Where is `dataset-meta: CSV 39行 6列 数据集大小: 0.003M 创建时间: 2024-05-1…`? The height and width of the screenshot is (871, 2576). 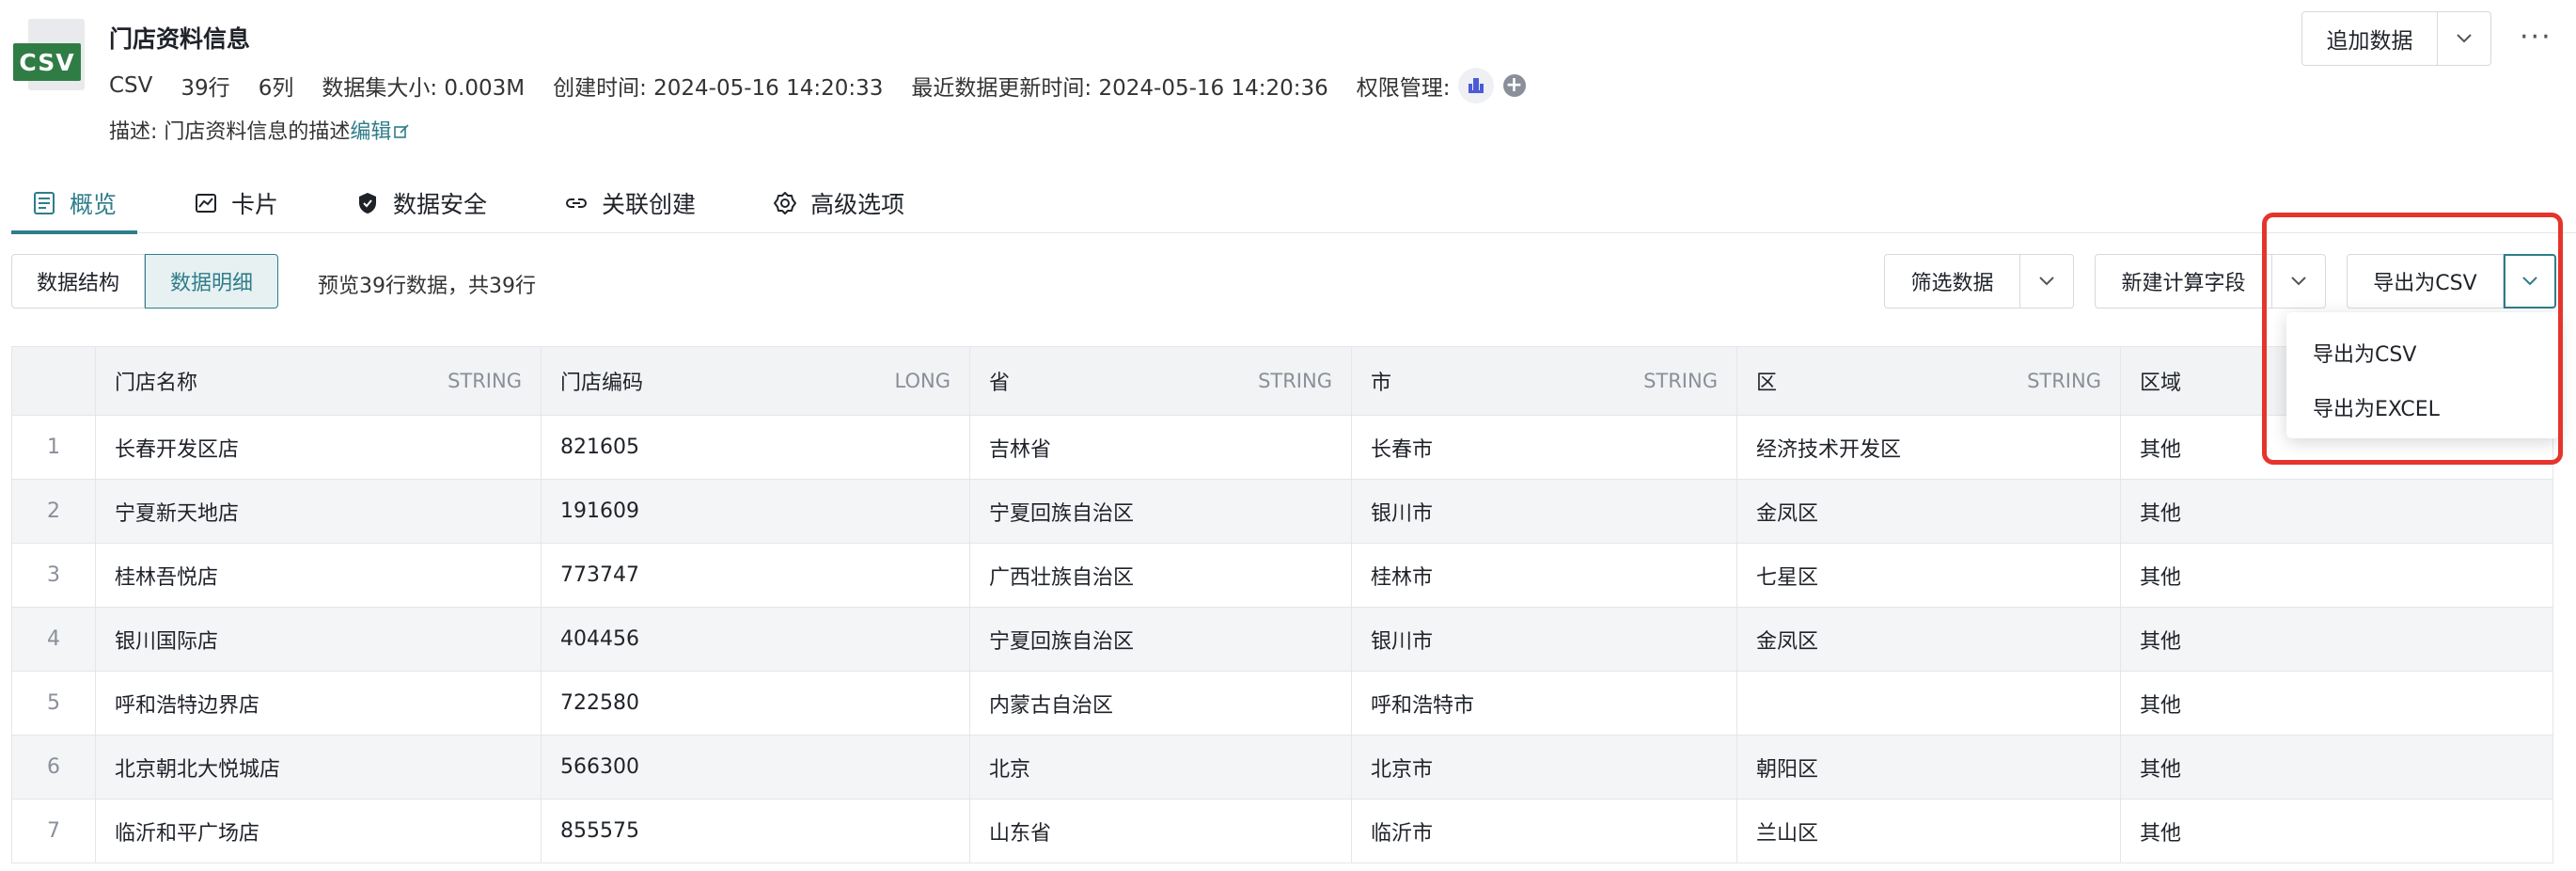 dataset-meta: CSV 39行 6列 数据集大小: 0.003M 创建时间: 2024-05-1… is located at coordinates (818, 85).